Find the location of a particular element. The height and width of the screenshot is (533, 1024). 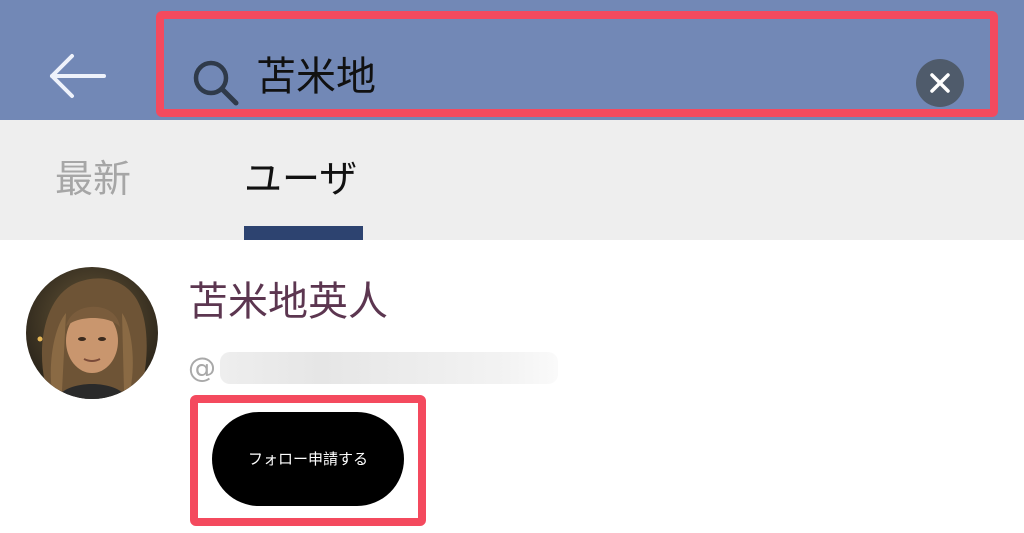

blurred-user-handle is located at coordinates (389, 368).